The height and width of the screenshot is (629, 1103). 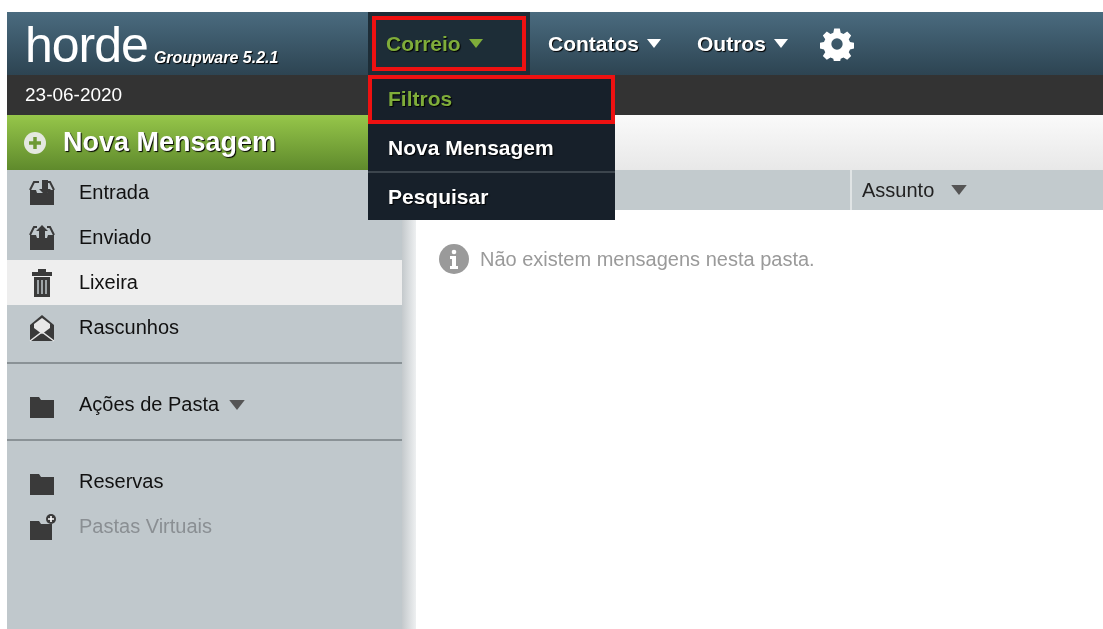 What do you see at coordinates (449, 43) in the screenshot?
I see `nav-menu: Correio` at bounding box center [449, 43].